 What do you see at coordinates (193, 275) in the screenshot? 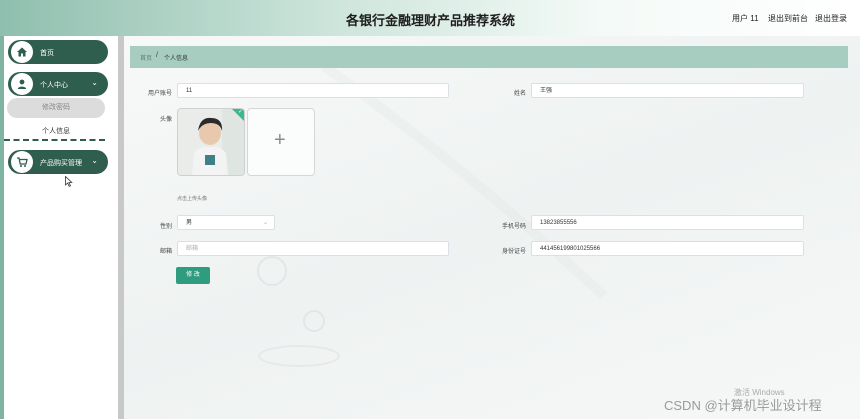
I see `submit-button: 修 改` at bounding box center [193, 275].